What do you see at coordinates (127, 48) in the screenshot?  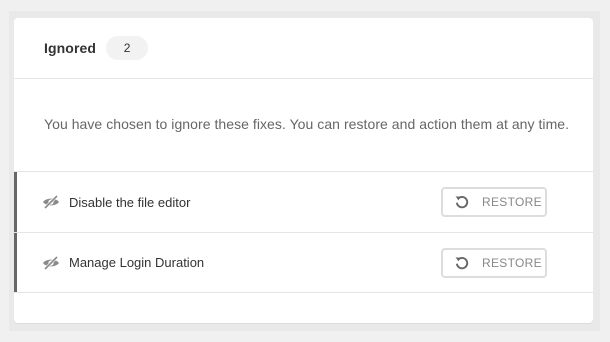 I see `count-badge: 2` at bounding box center [127, 48].